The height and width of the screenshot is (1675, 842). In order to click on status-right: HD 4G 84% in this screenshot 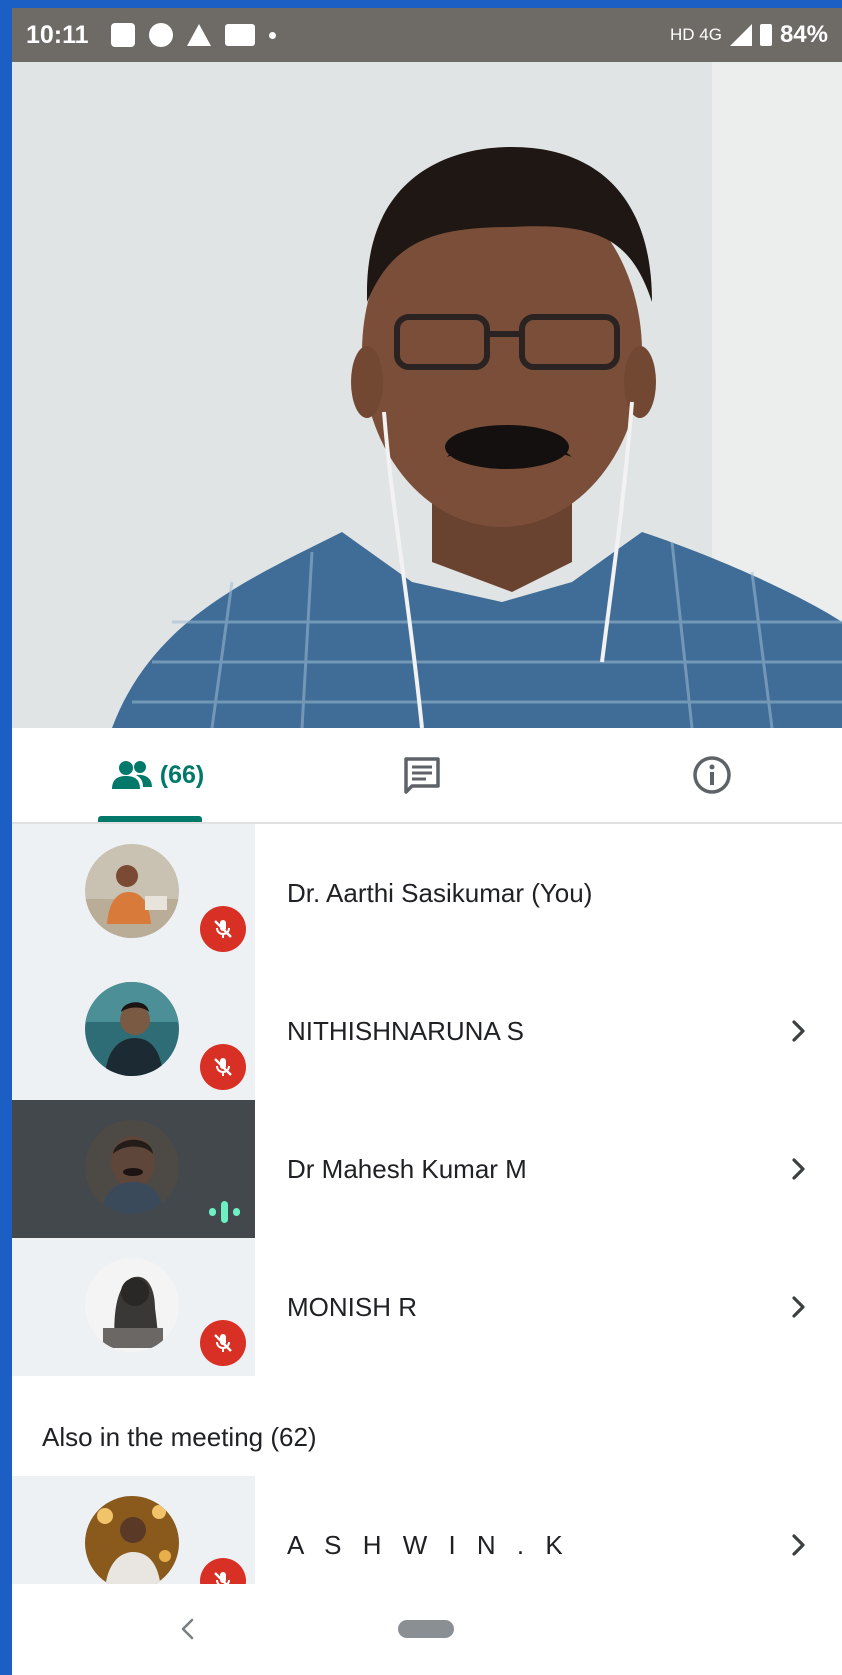, I will do `click(749, 35)`.